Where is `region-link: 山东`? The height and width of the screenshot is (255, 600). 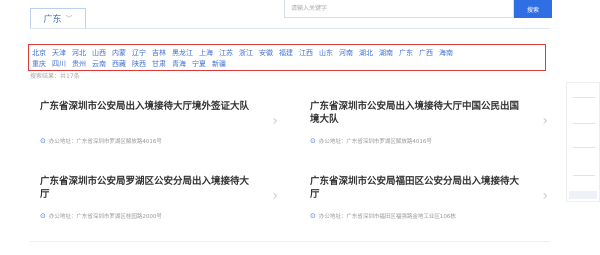
region-link: 山东 is located at coordinates (326, 53).